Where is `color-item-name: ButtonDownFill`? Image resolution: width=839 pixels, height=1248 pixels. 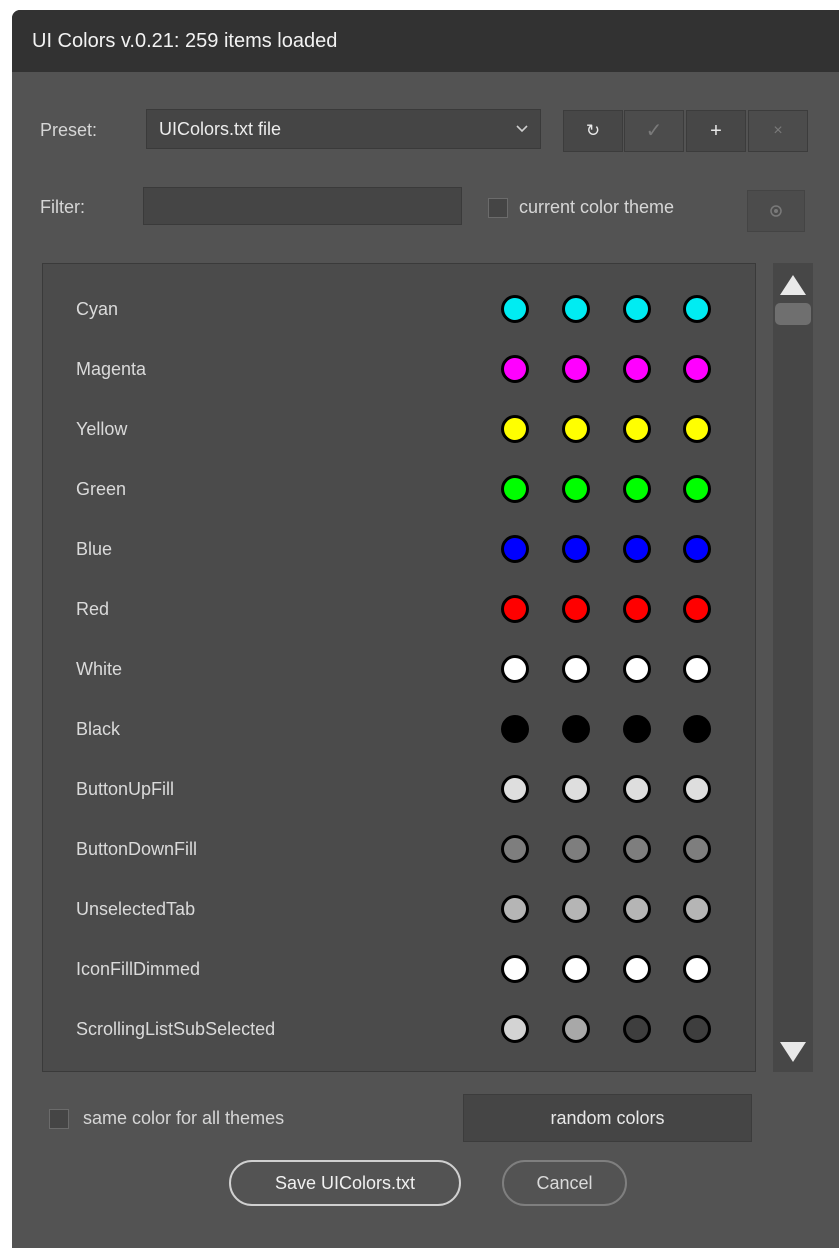
color-item-name: ButtonDownFill is located at coordinates (137, 849).